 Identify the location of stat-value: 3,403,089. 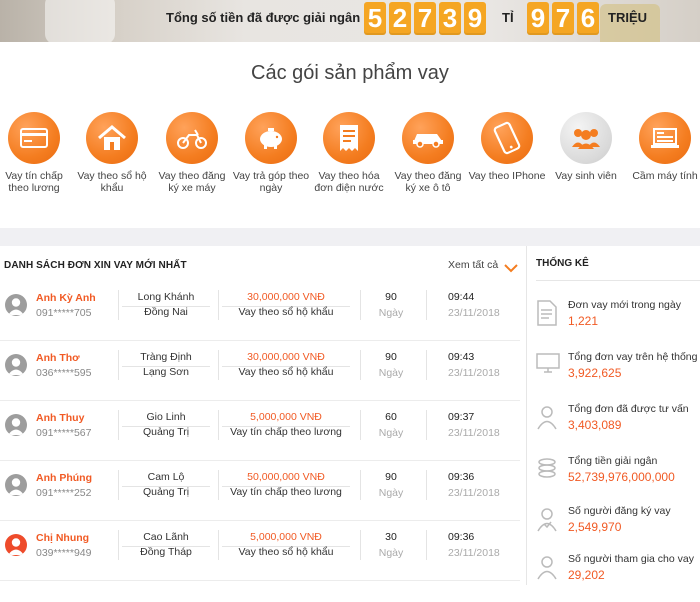
(595, 425).